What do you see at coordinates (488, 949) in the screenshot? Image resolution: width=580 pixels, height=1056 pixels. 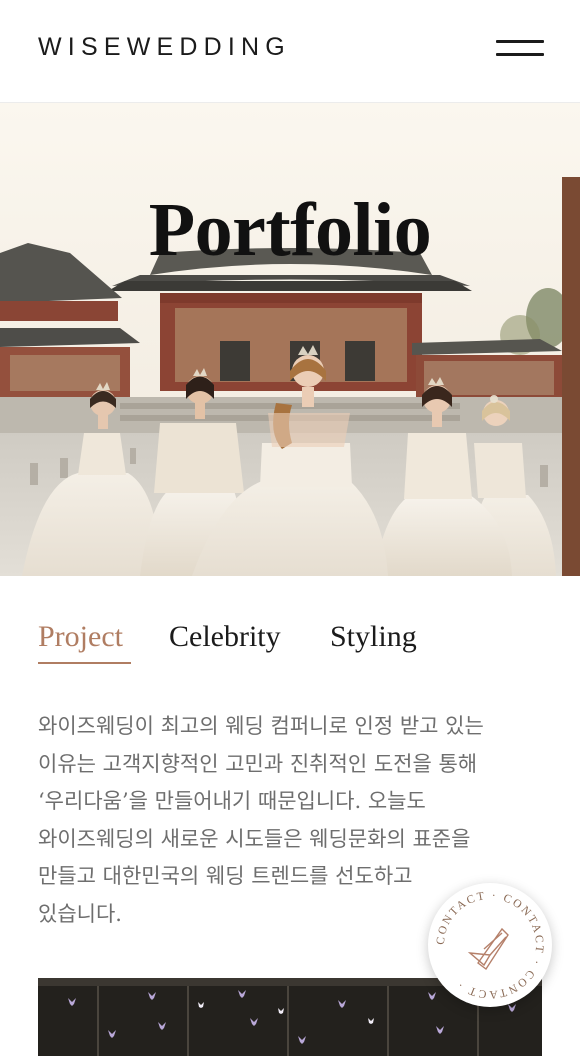 I see `contact-letter-icon` at bounding box center [488, 949].